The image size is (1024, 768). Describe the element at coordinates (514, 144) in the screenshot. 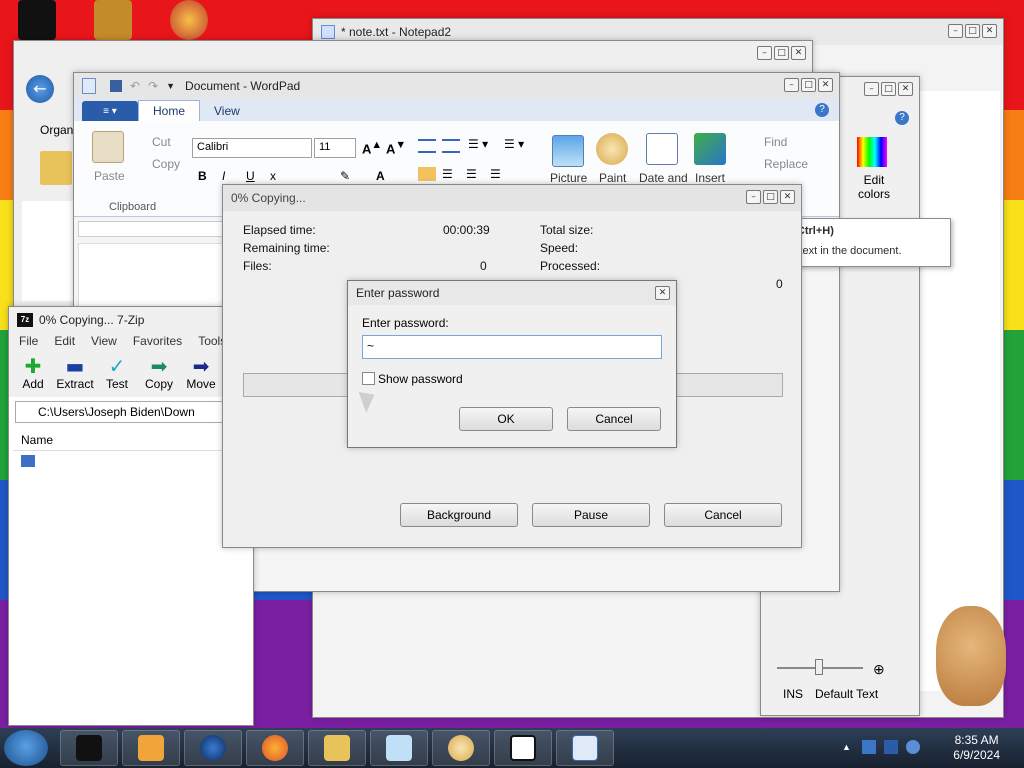

I see `line-spacing-icon: ☰ ▾` at that location.